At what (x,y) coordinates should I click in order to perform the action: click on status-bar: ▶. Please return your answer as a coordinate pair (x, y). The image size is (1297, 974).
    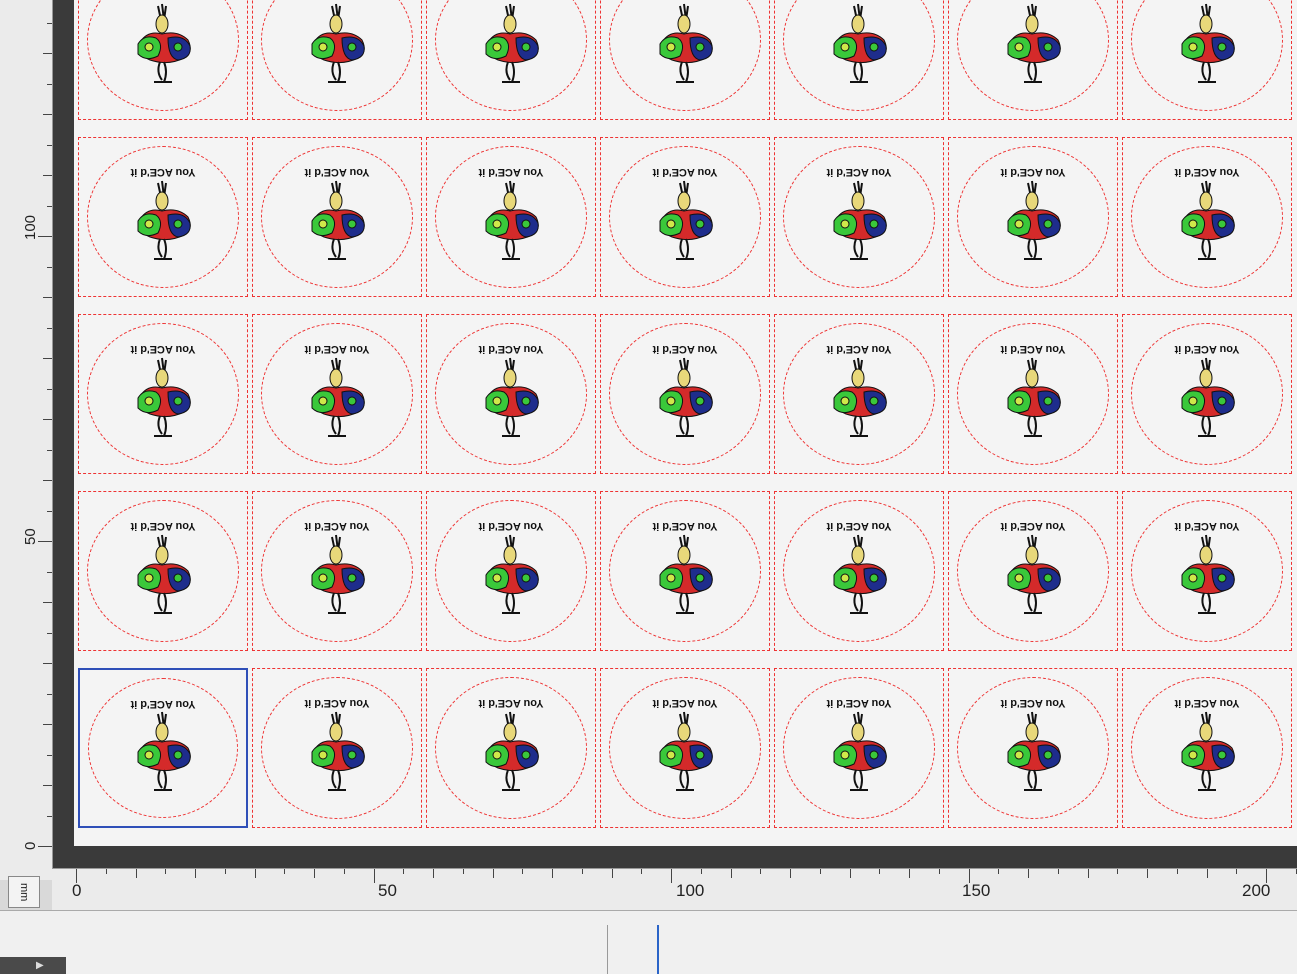
    Looking at the image, I should click on (648, 942).